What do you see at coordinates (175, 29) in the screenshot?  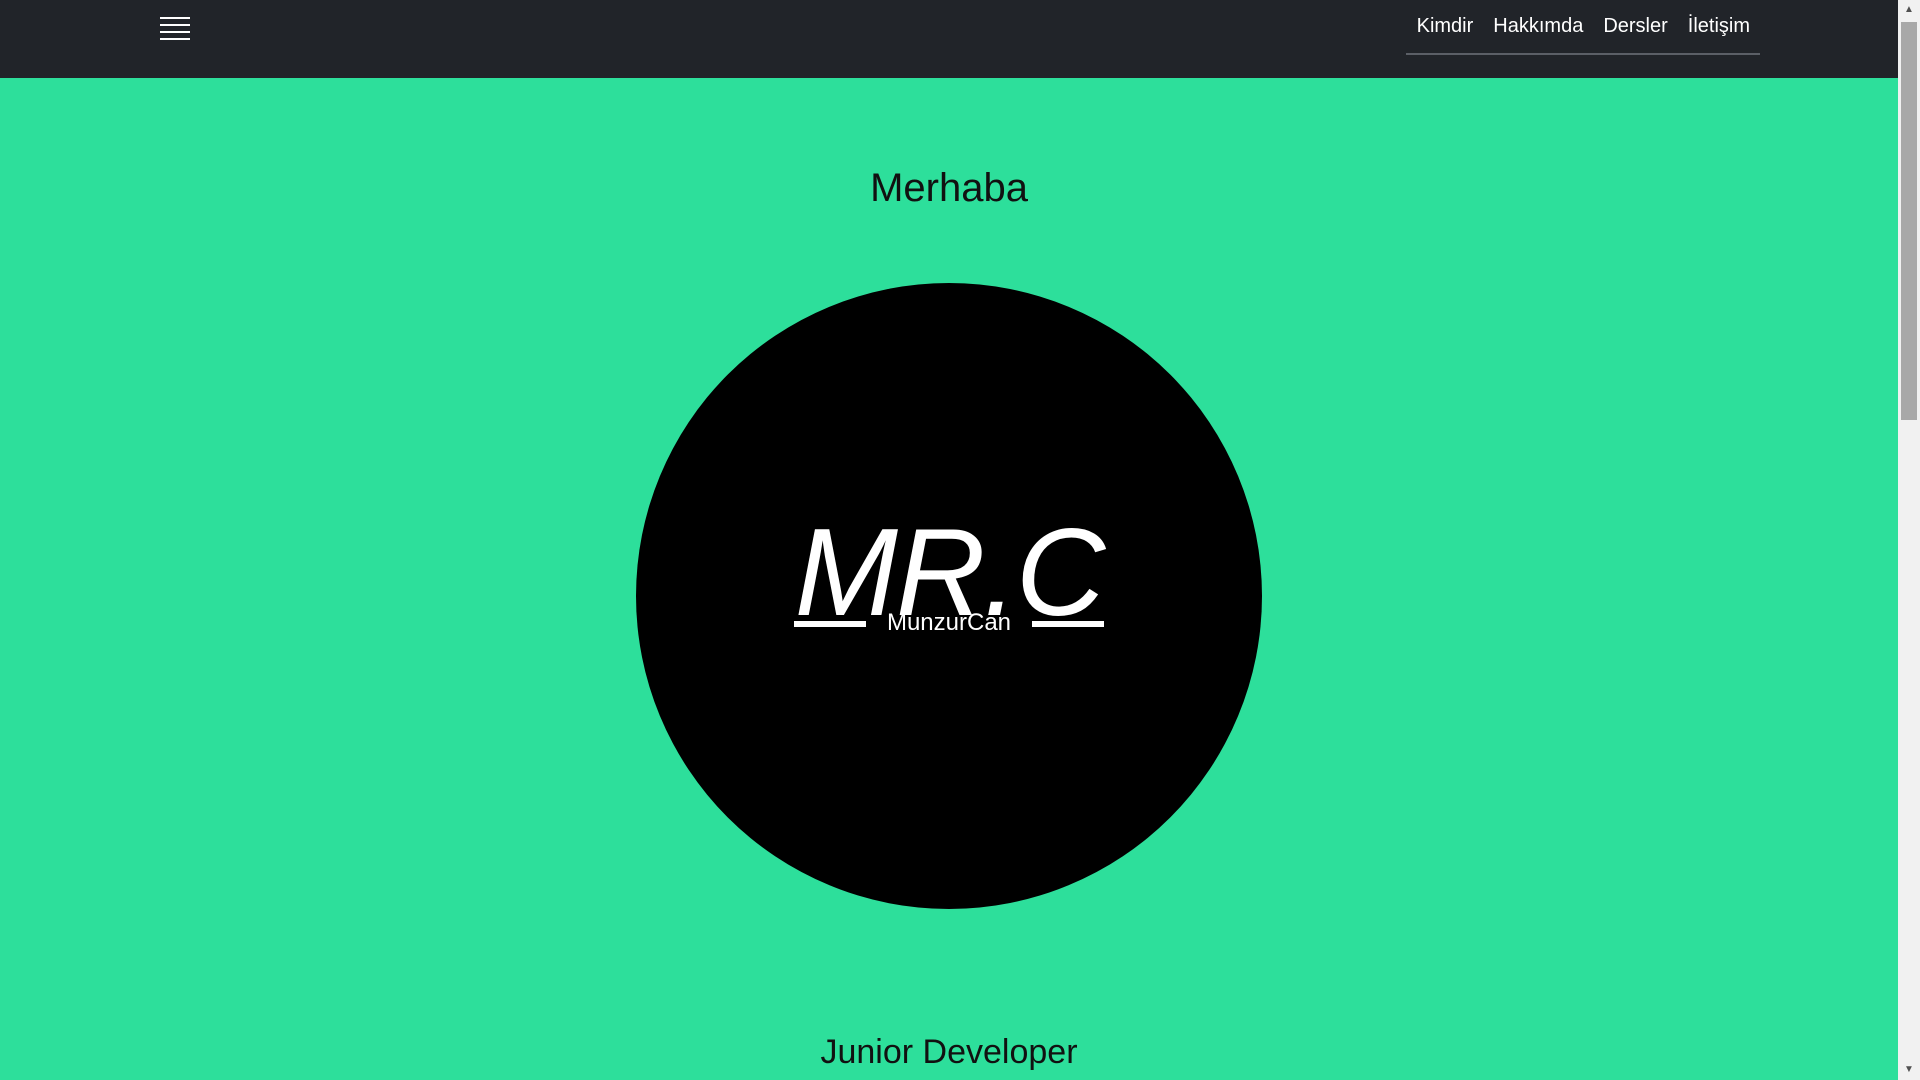 I see `hamburger-menu-icon` at bounding box center [175, 29].